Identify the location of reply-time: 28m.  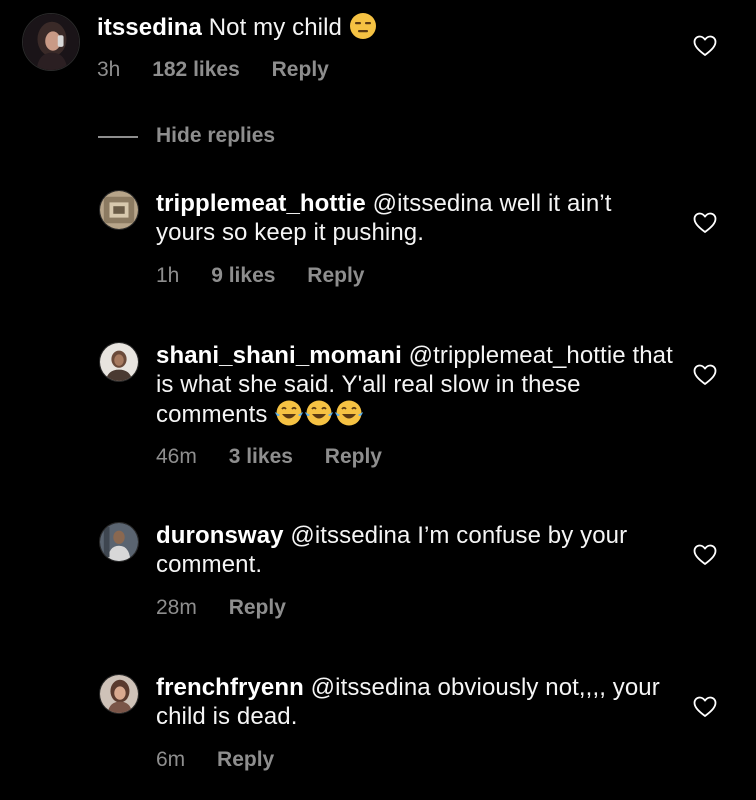
(176, 607).